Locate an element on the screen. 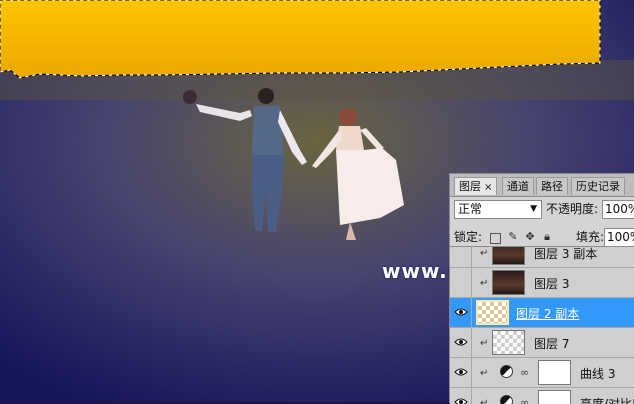  fill-label: 填充: is located at coordinates (590, 237).